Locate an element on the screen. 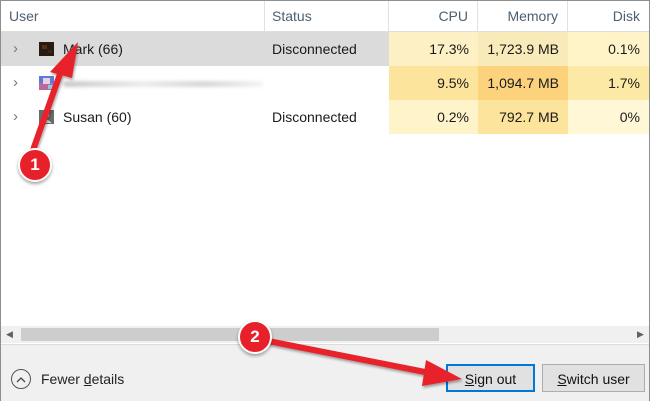 This screenshot has height=401, width=650. colorful-user-avatar-icon is located at coordinates (46, 83).